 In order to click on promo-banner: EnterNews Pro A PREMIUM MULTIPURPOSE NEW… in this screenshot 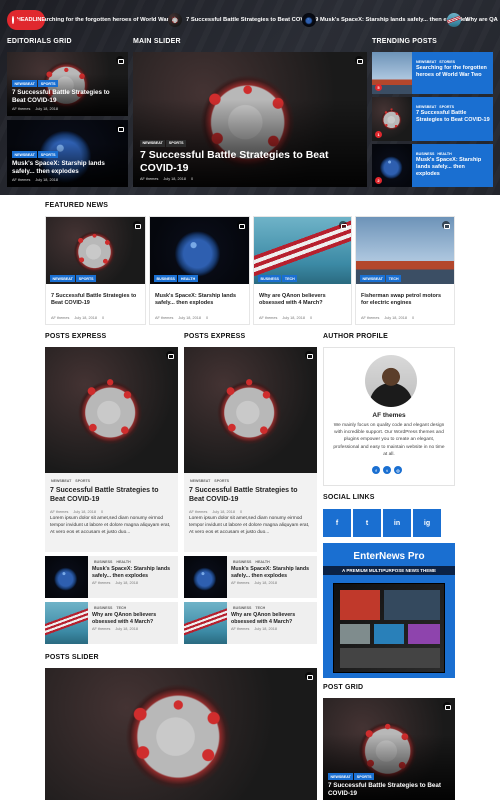, I will do `click(389, 610)`.